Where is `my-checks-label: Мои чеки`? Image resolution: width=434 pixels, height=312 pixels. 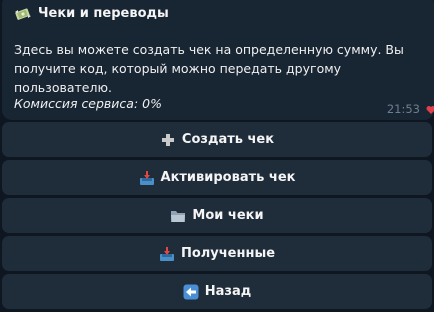 my-checks-label: Мои чеки is located at coordinates (228, 215).